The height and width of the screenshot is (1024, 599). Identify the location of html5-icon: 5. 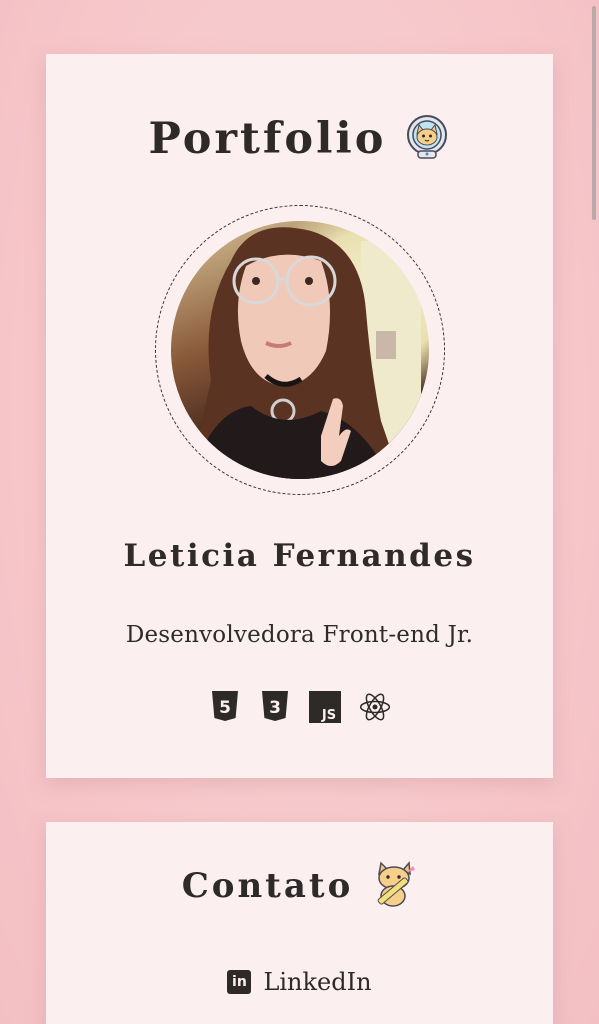
(225, 707).